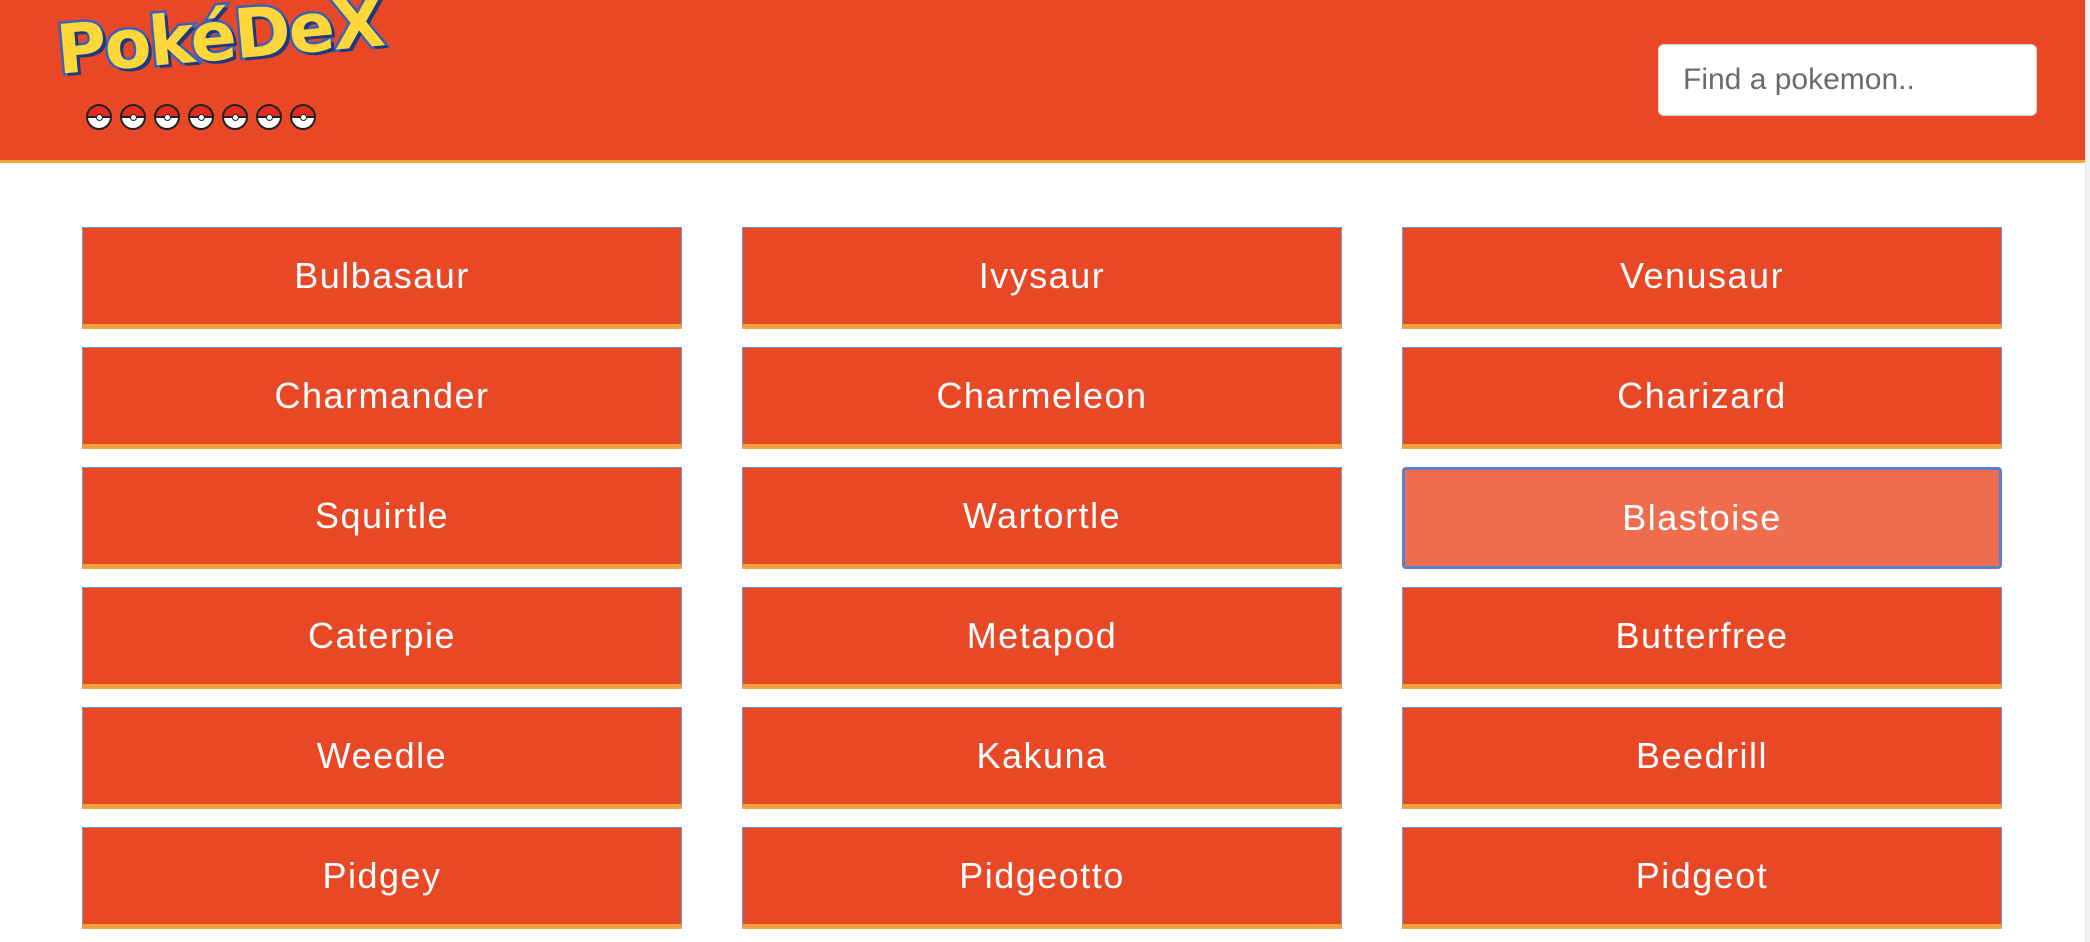  Describe the element at coordinates (1042, 758) in the screenshot. I see `pokemon-card: Kakuna` at that location.